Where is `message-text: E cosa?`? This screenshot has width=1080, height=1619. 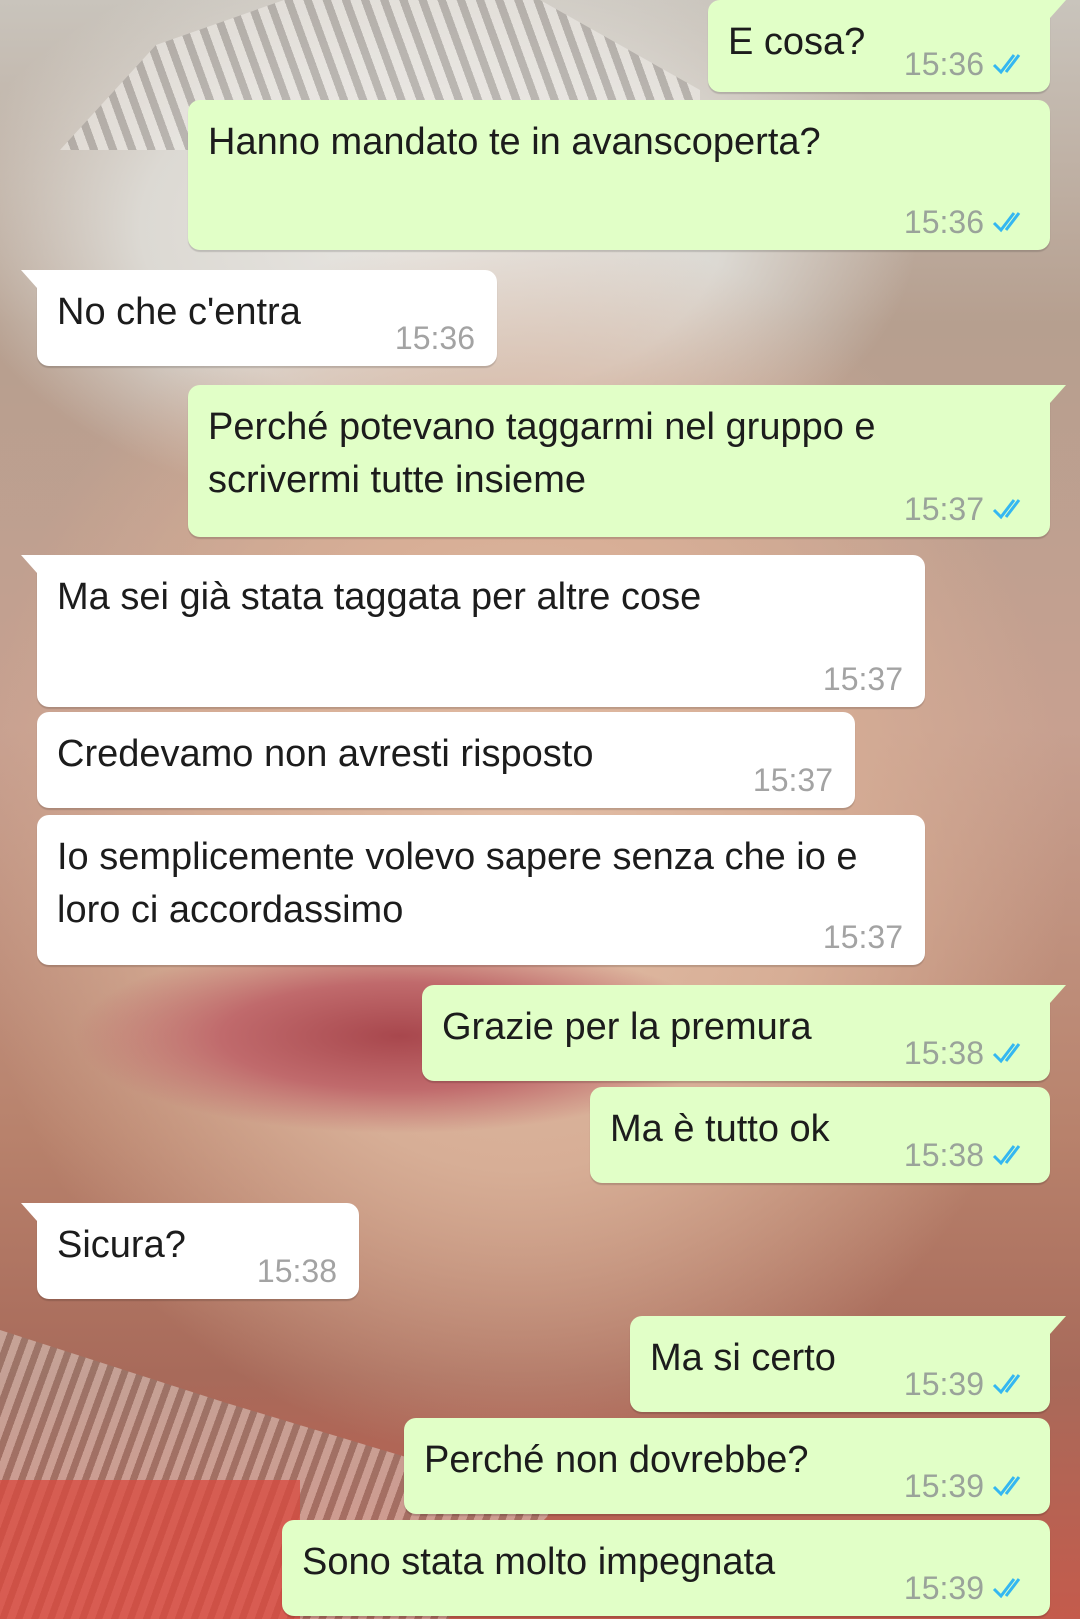
message-text: E cosa? is located at coordinates (797, 42).